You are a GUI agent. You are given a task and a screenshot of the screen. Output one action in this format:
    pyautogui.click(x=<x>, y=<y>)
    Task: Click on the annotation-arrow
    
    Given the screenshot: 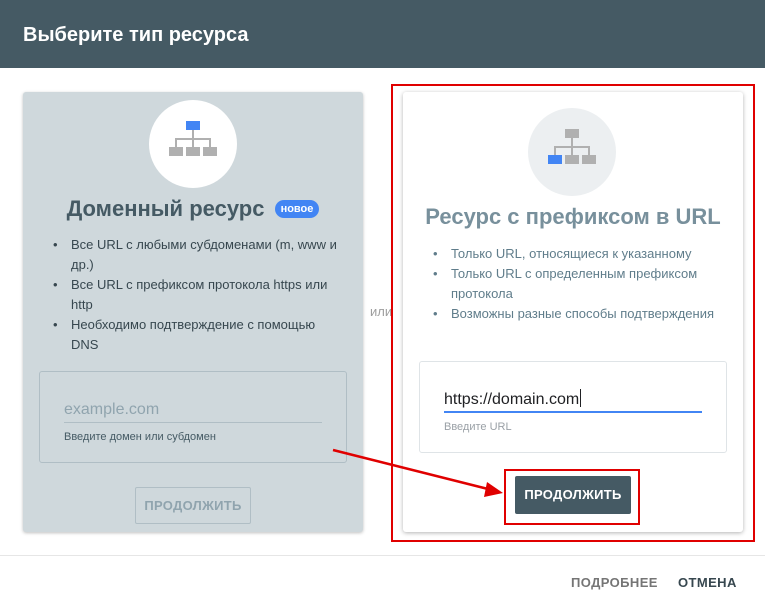 What is the action you would take?
    pyautogui.click(x=417, y=472)
    